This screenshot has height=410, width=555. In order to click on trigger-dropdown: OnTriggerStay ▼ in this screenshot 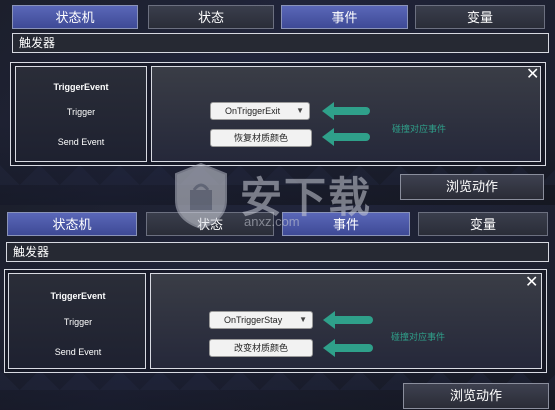, I will do `click(261, 320)`.